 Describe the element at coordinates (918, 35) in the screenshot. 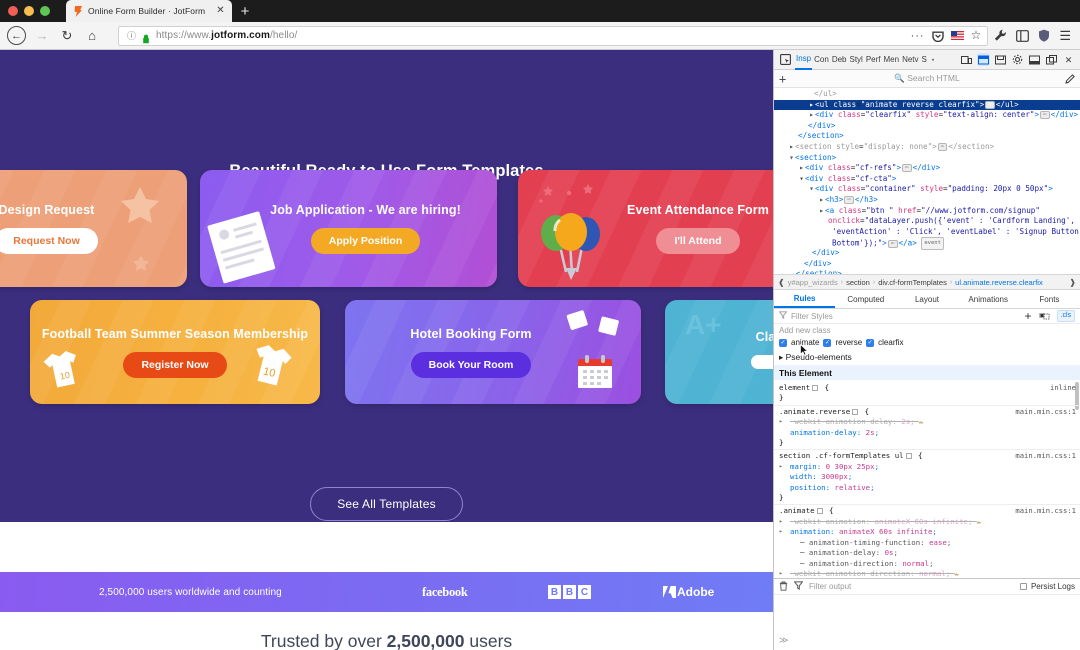

I see `page-actions-icon: ···` at that location.